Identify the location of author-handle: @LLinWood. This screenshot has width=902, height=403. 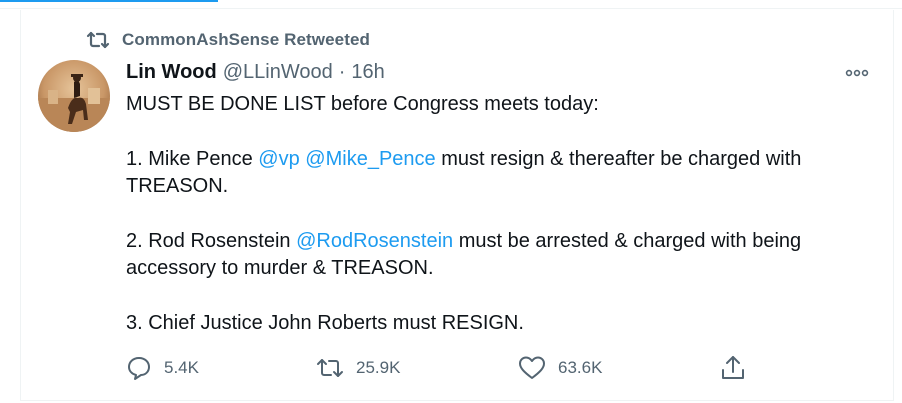
(278, 72).